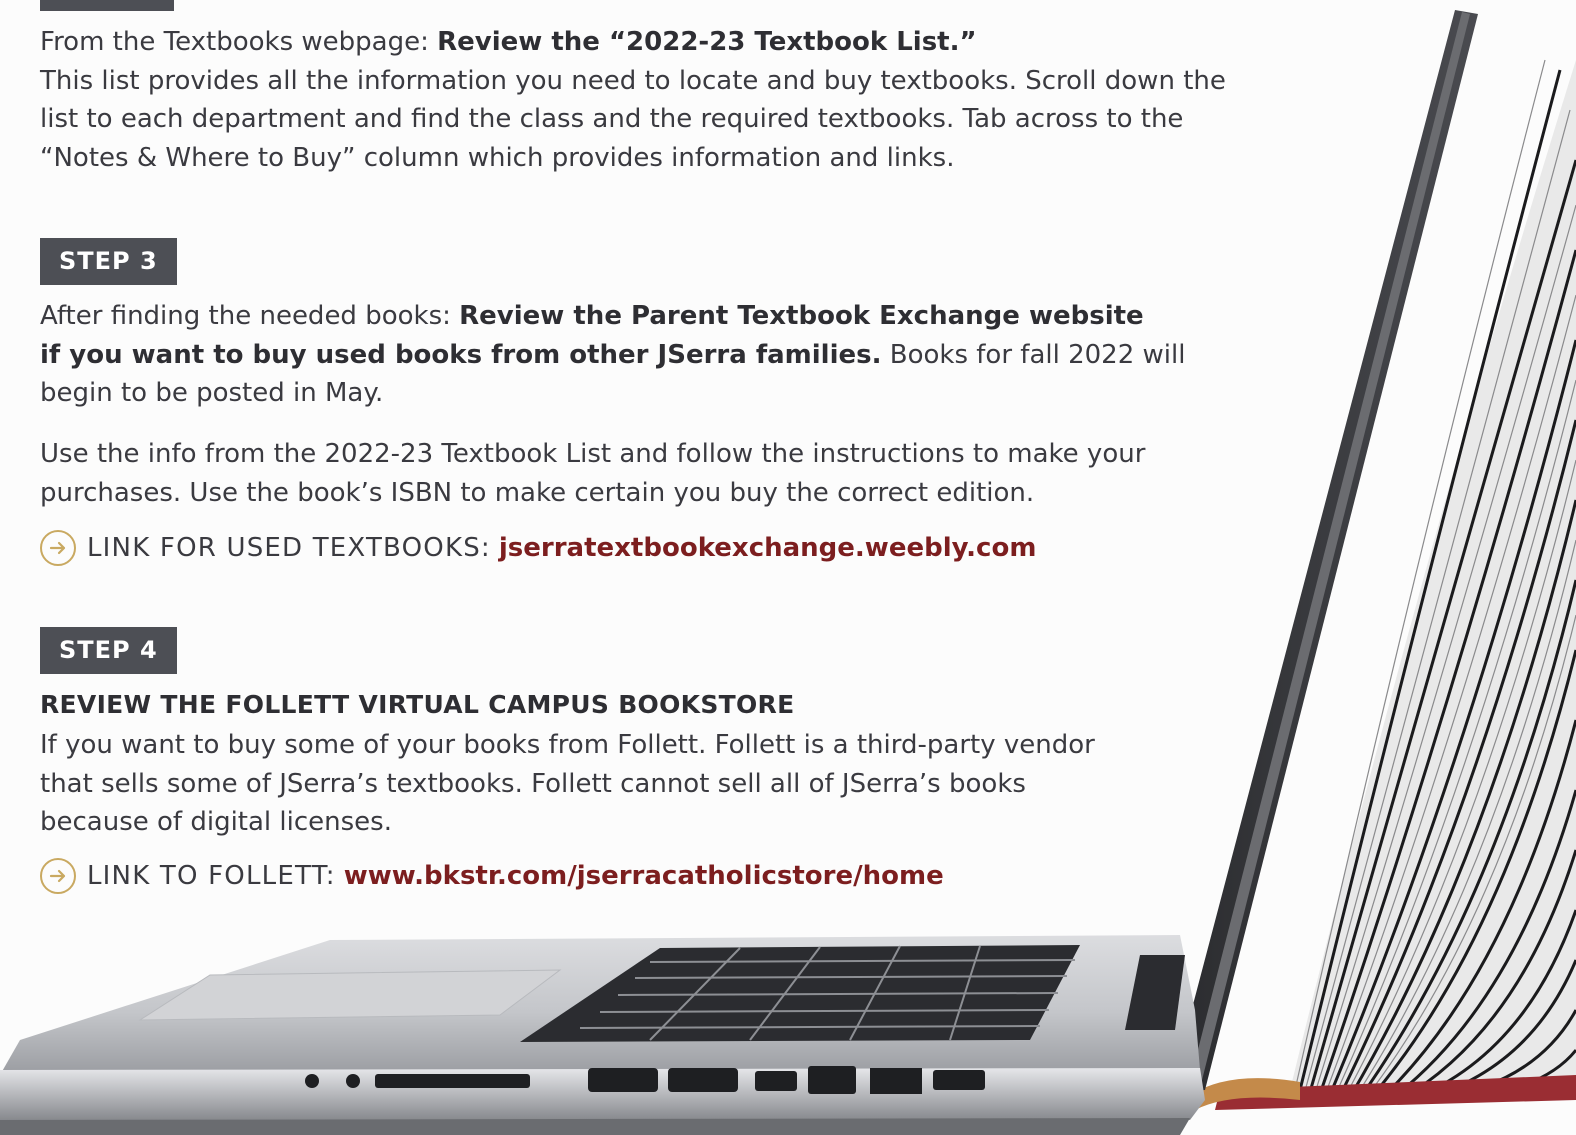 The image size is (1576, 1135). I want to click on step3-tail: Books for fall 2022 will, so click(1033, 354).